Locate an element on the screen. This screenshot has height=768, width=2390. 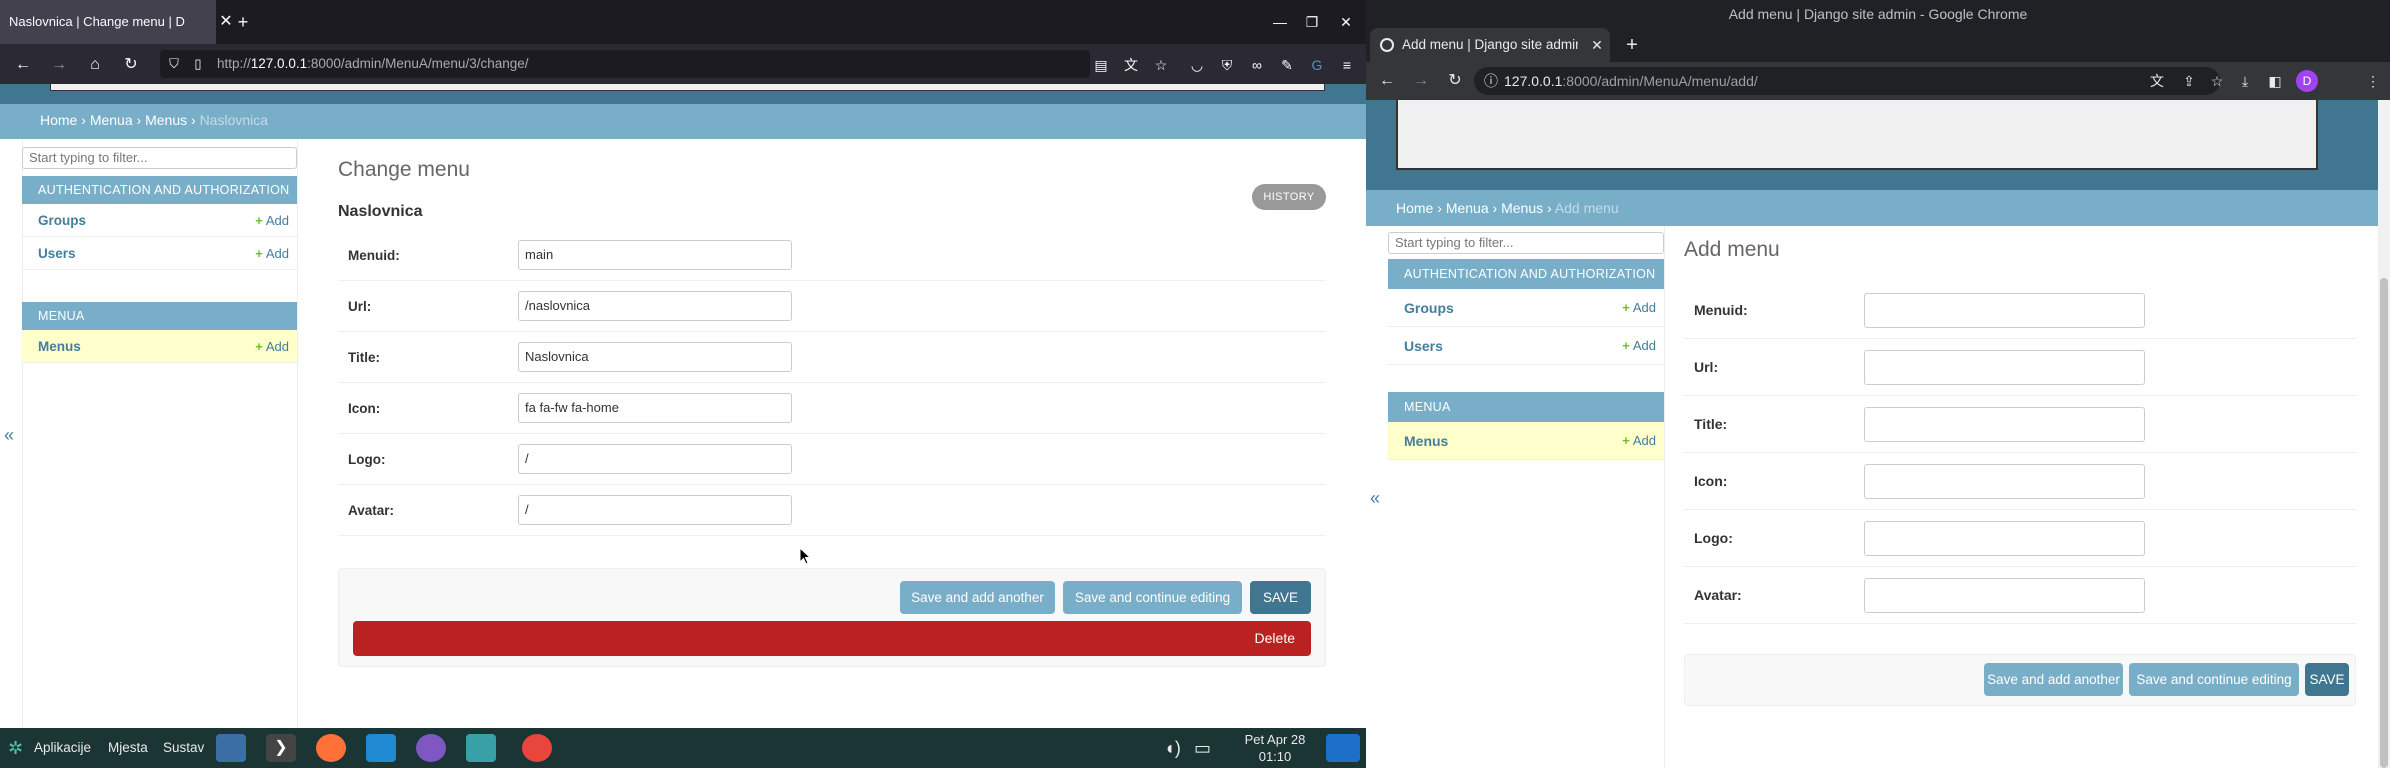
avatar-input is located at coordinates (2004, 595).